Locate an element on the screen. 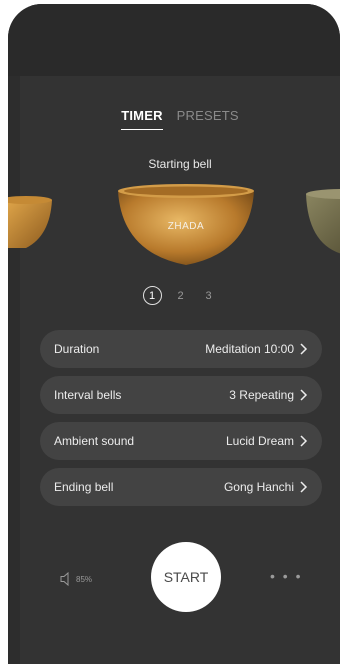 This screenshot has height=664, width=340. bowl-prev is located at coordinates (37, 222).